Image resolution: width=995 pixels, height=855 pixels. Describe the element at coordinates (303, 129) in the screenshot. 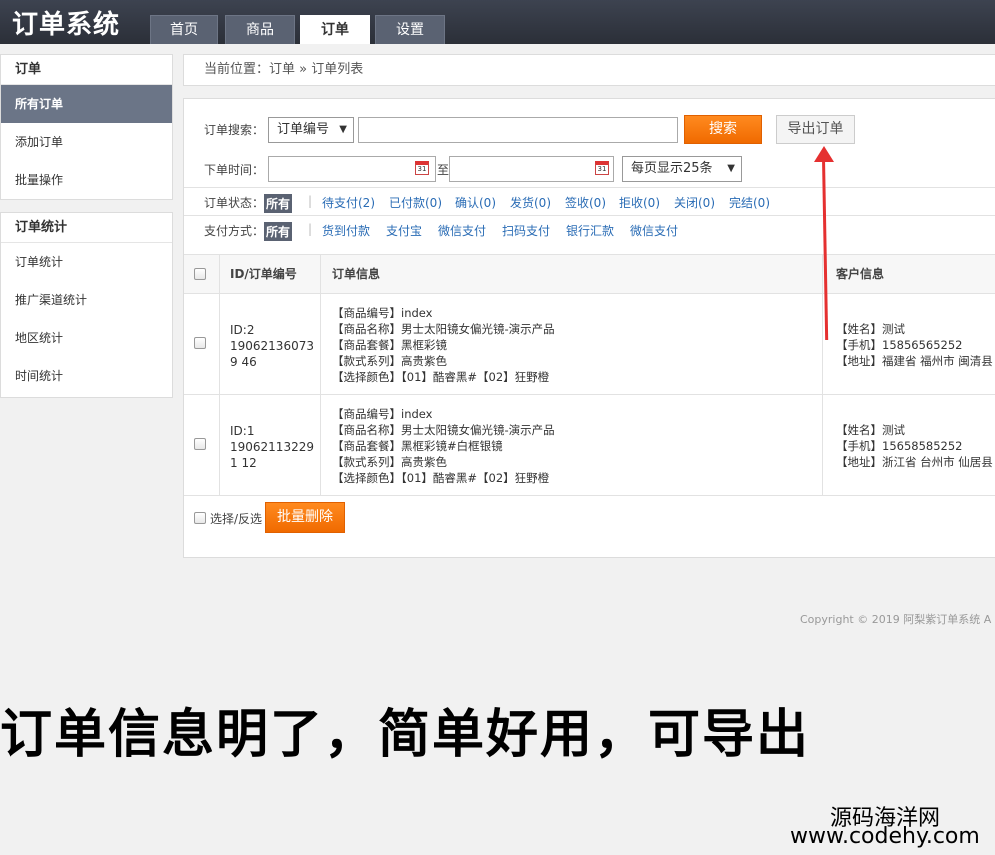

I see `search-field-value: 订单编号` at that location.